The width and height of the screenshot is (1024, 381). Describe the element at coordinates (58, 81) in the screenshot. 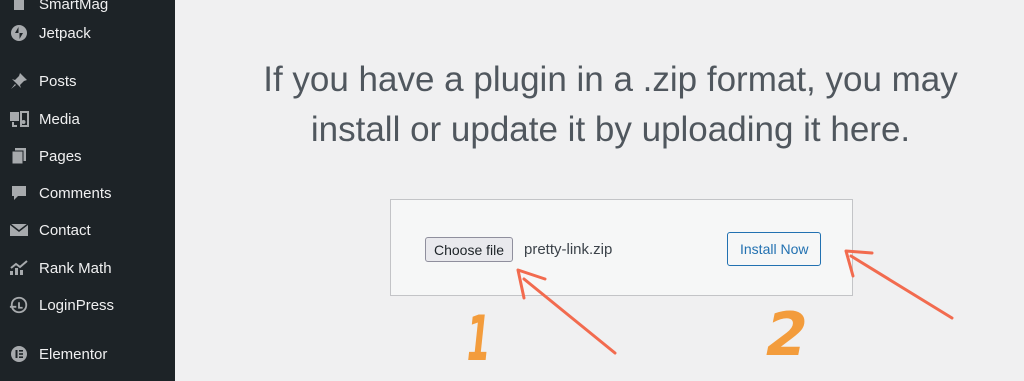

I see `sidebar-item-label: Posts` at that location.